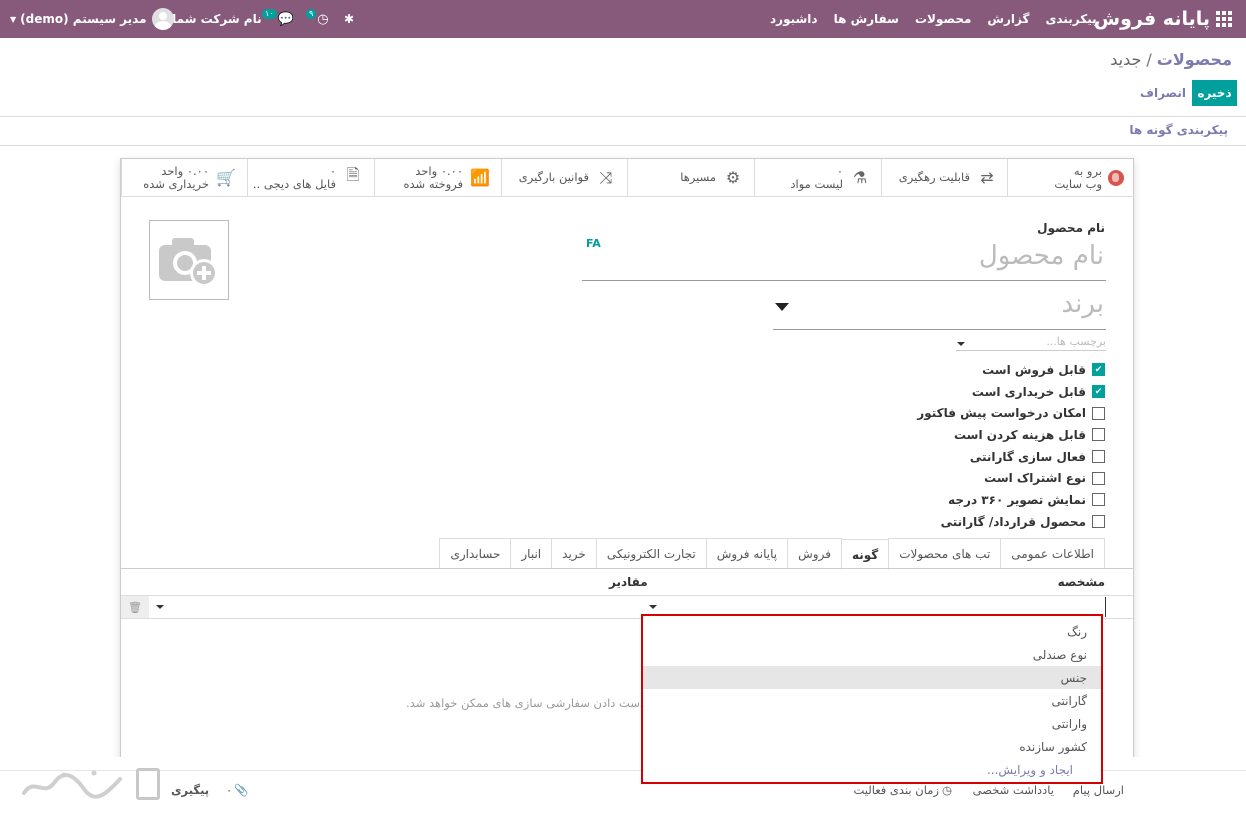 This screenshot has height=828, width=1246. I want to click on user-name: مدیر سیستم (demo), so click(83, 19).